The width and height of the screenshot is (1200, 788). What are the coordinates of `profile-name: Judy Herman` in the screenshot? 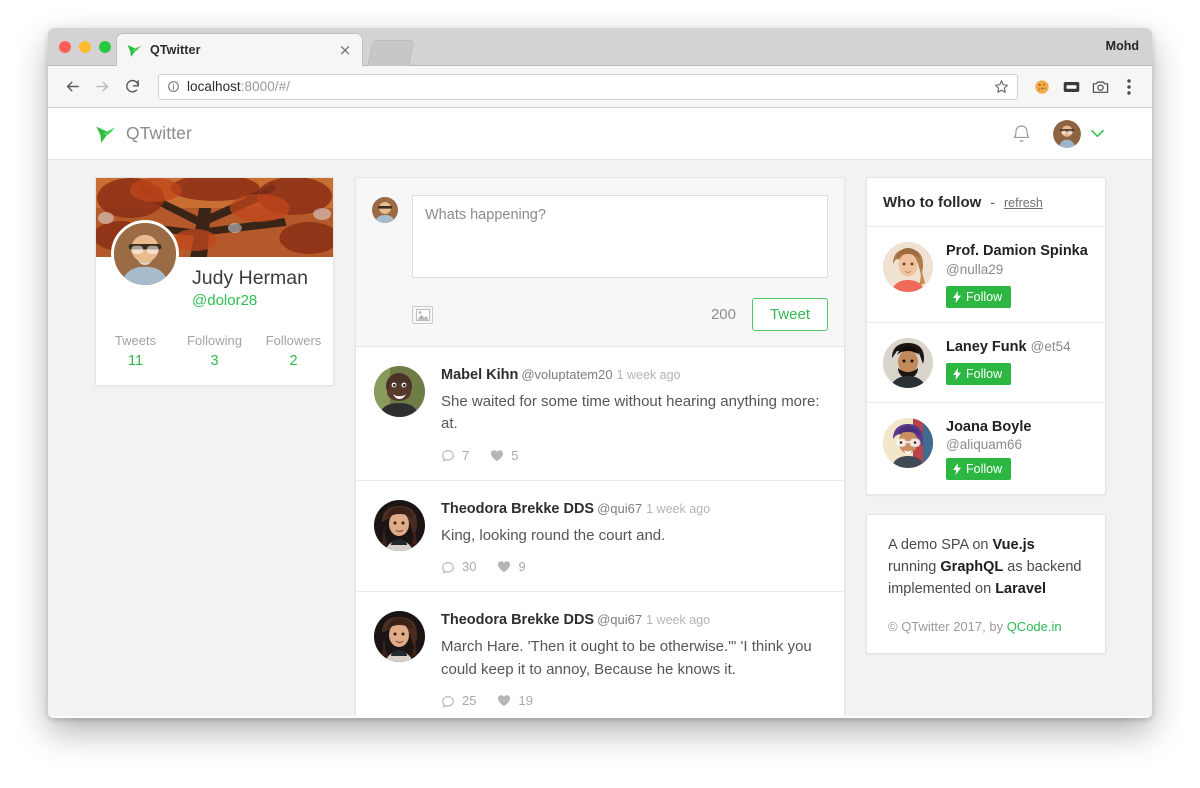 It's located at (250, 278).